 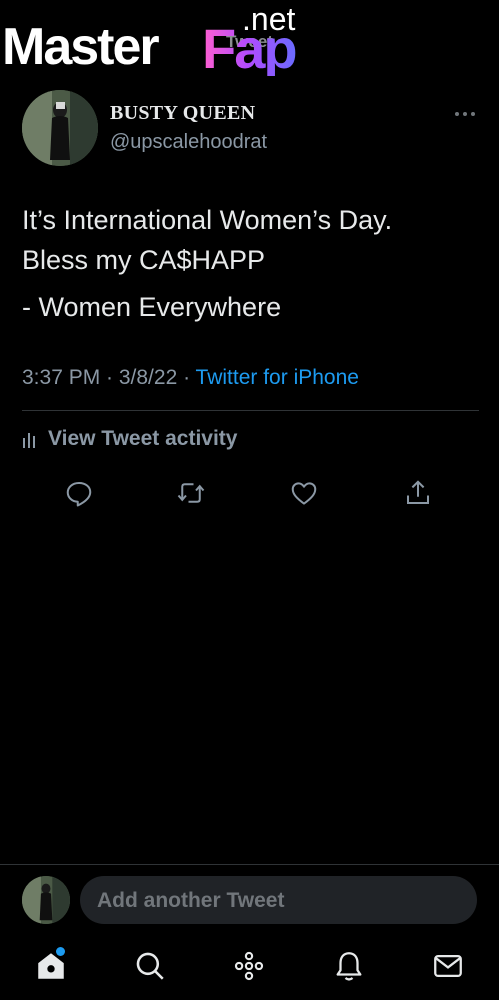 What do you see at coordinates (29, 440) in the screenshot?
I see `analytics-icon` at bounding box center [29, 440].